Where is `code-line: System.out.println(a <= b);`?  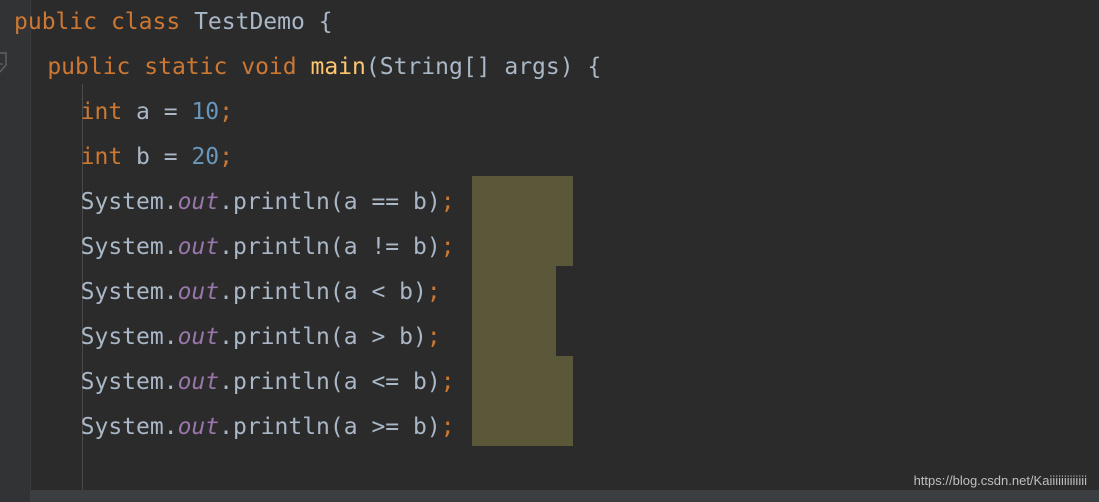
code-line: System.out.println(a <= b); is located at coordinates (268, 382).